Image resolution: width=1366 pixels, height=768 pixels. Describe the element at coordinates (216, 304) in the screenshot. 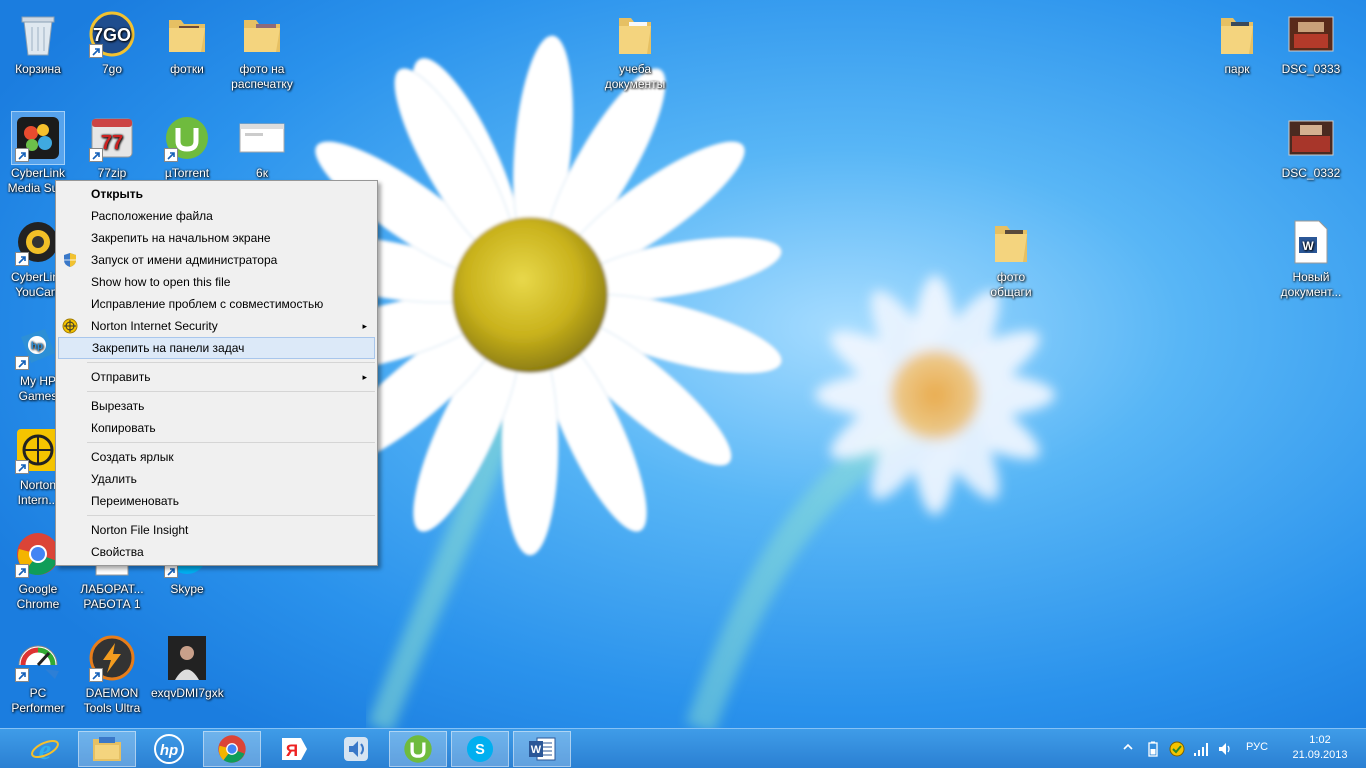

I see `menu-item-troubleshoot-compatibility: Исправление проблем с совместимостью` at that location.